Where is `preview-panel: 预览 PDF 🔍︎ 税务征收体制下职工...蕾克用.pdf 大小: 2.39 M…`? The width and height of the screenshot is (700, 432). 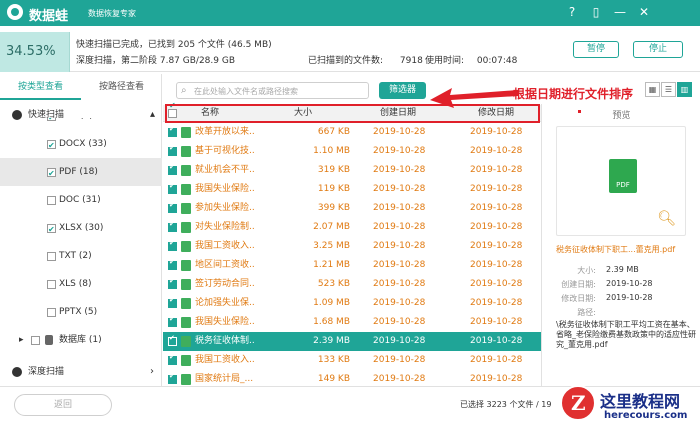 preview-panel: 预览 PDF 🔍︎ 税务征收体制下职工...蕾克用.pdf 大小: 2.39 M… is located at coordinates (620, 245).